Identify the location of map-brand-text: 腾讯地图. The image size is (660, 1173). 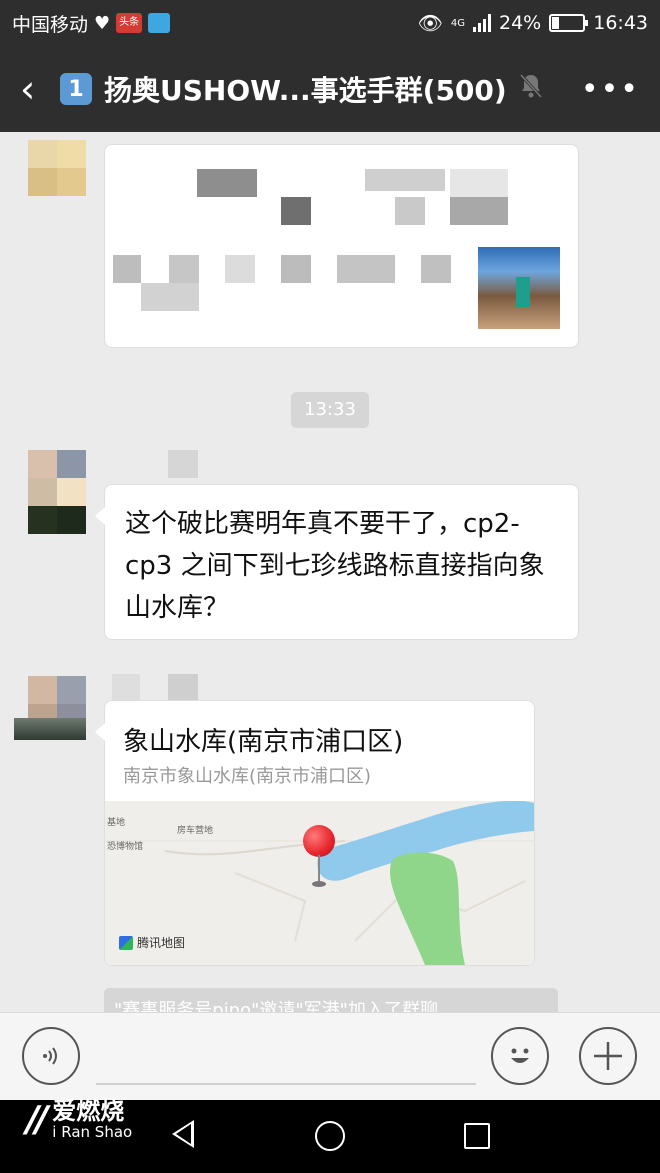
(161, 943).